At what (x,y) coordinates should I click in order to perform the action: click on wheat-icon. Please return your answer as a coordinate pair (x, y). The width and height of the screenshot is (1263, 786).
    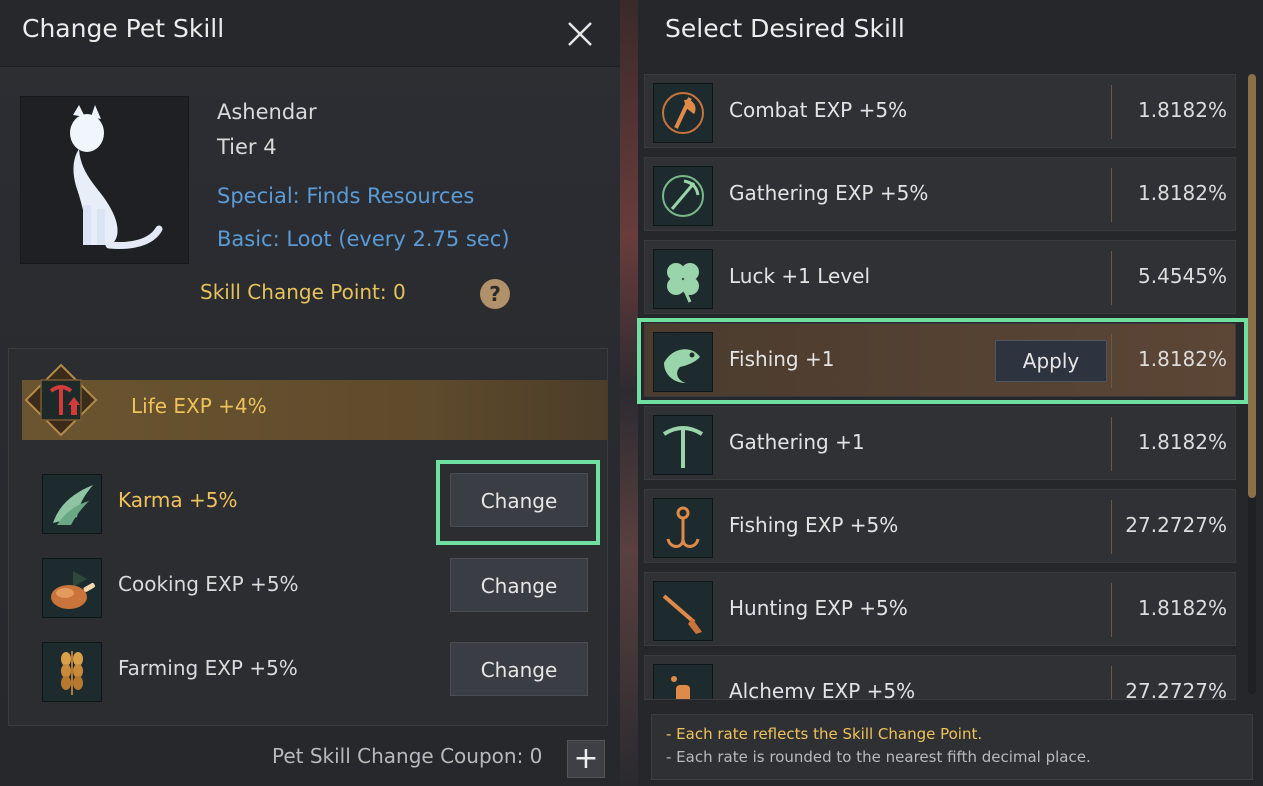
    Looking at the image, I should click on (72, 672).